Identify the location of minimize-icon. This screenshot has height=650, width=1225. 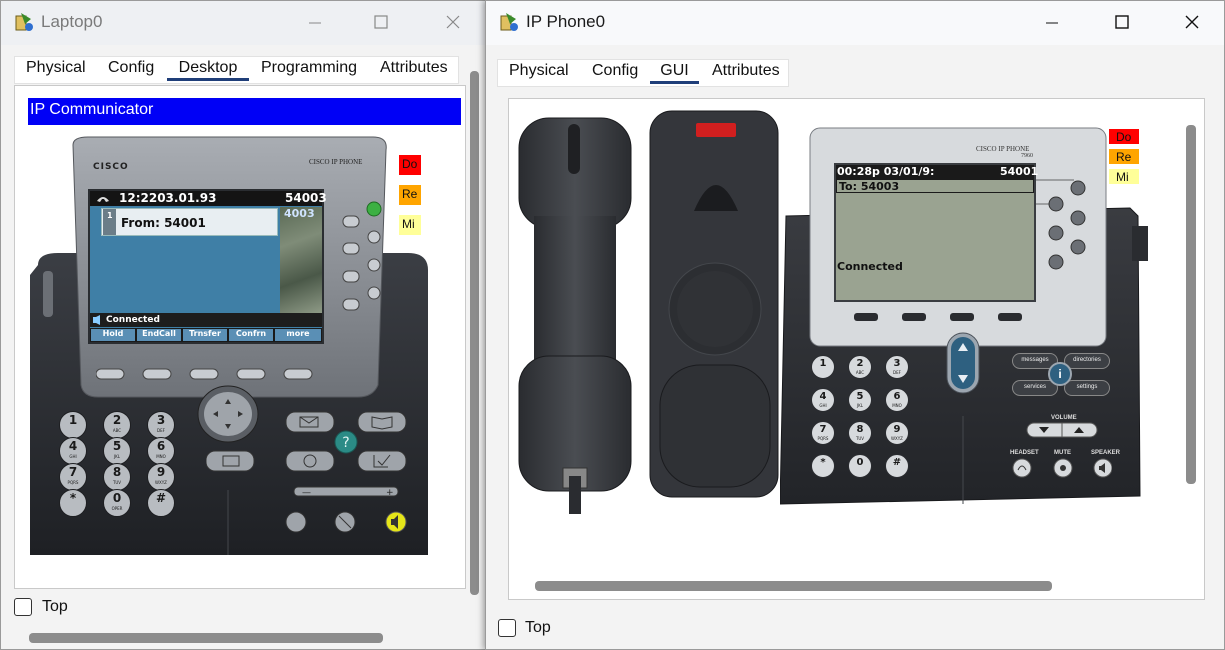
(315, 23).